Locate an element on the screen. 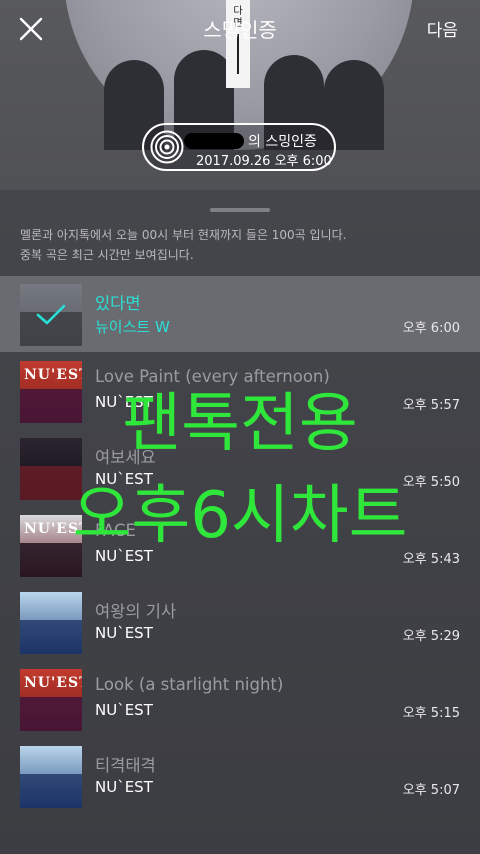 The height and width of the screenshot is (854, 480). streaming-badge: 의 스밍인증 2017.09.26 오후 6:00 is located at coordinates (239, 147).